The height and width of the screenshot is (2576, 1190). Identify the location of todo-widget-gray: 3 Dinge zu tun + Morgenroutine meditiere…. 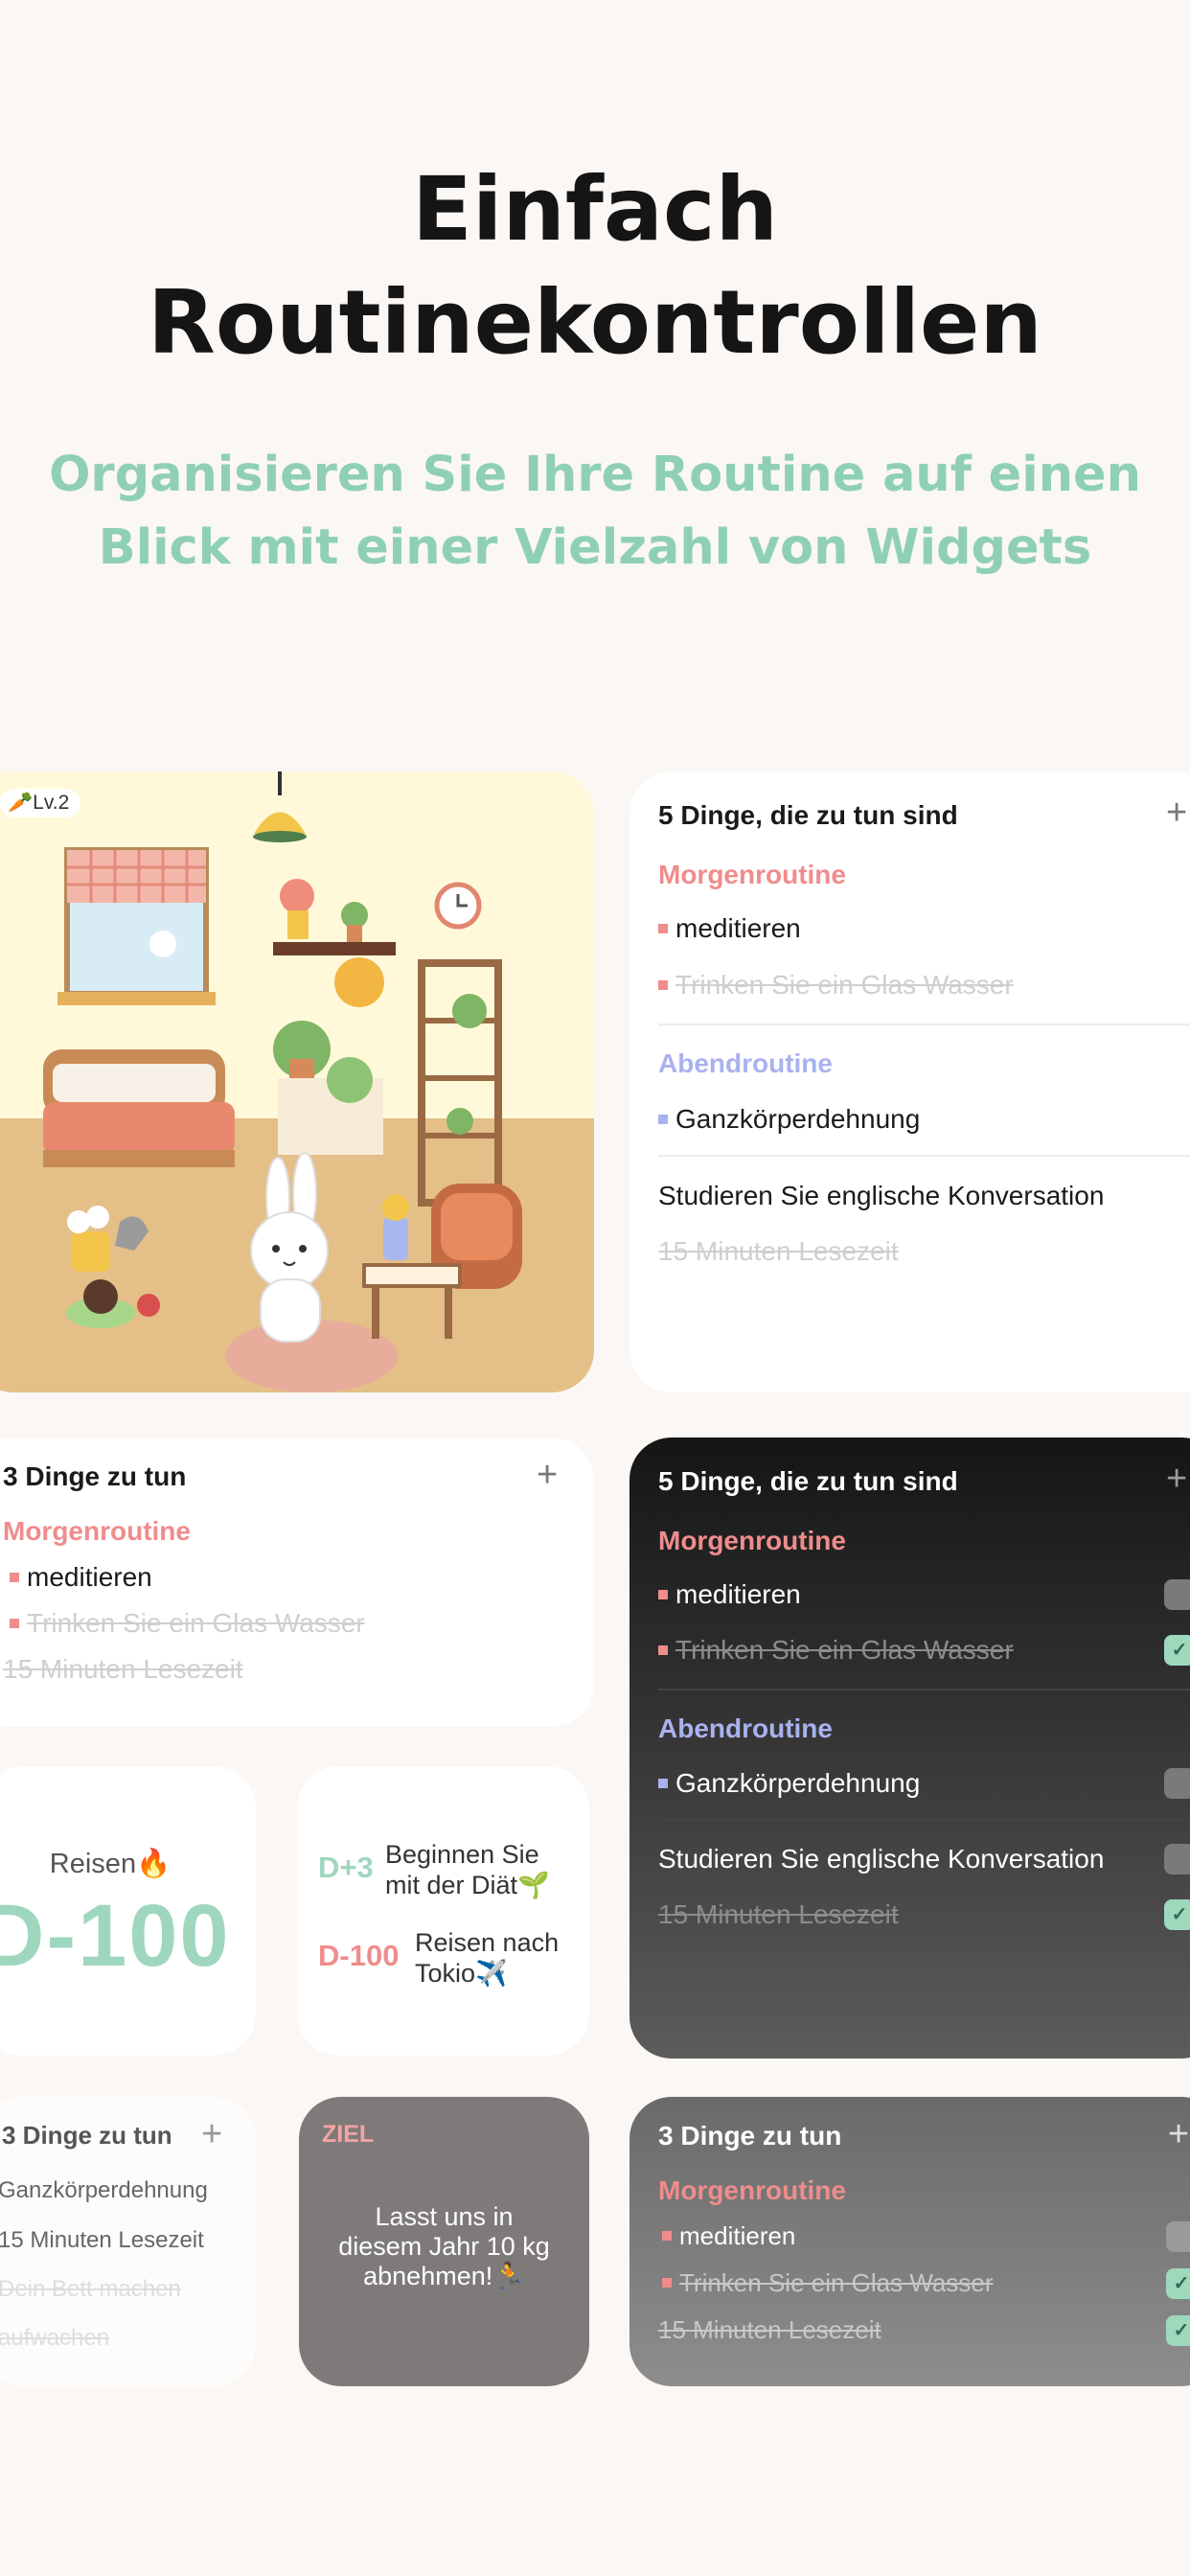
(910, 2241).